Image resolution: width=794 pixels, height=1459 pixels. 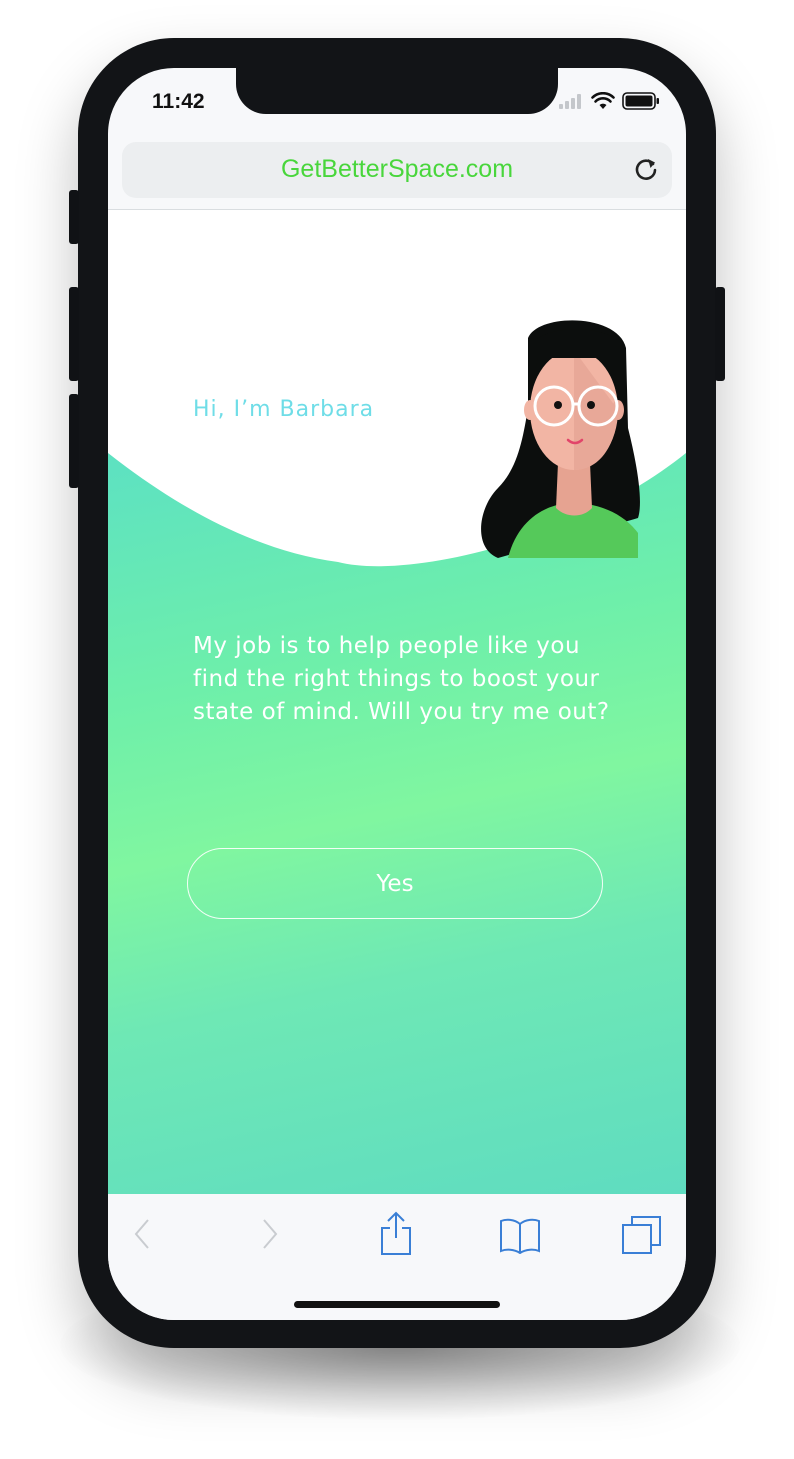 I want to click on wifi-icon, so click(x=603, y=100).